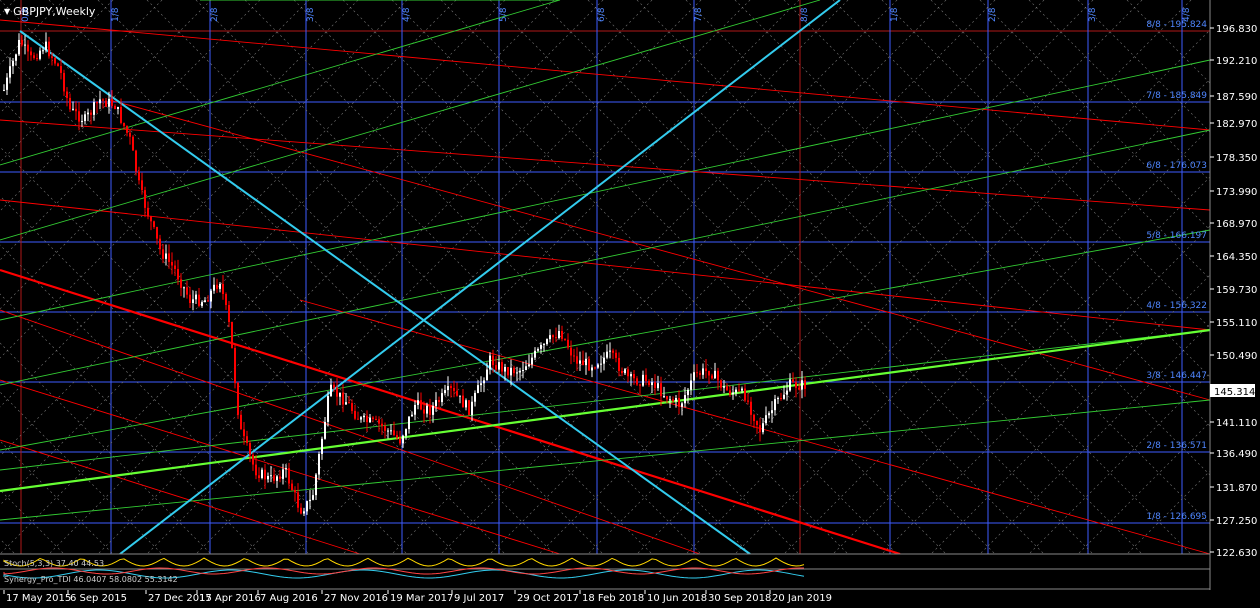  I want to click on time-fraction-label: 6/8, so click(602, 14).